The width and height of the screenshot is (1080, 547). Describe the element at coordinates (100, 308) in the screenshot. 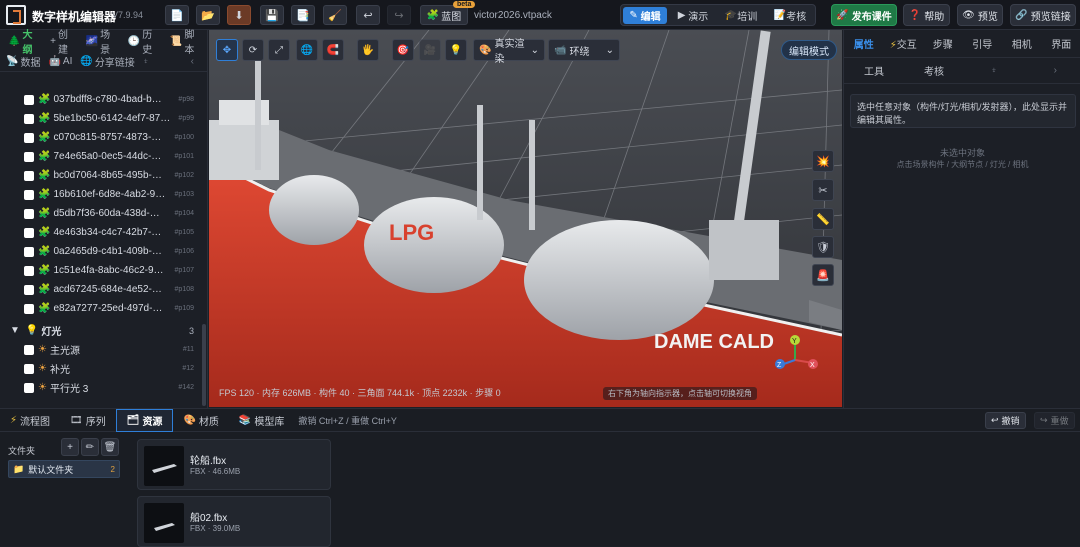

I see `tree-row: 🧩e82a7277-25ed-497d-…#p109` at that location.